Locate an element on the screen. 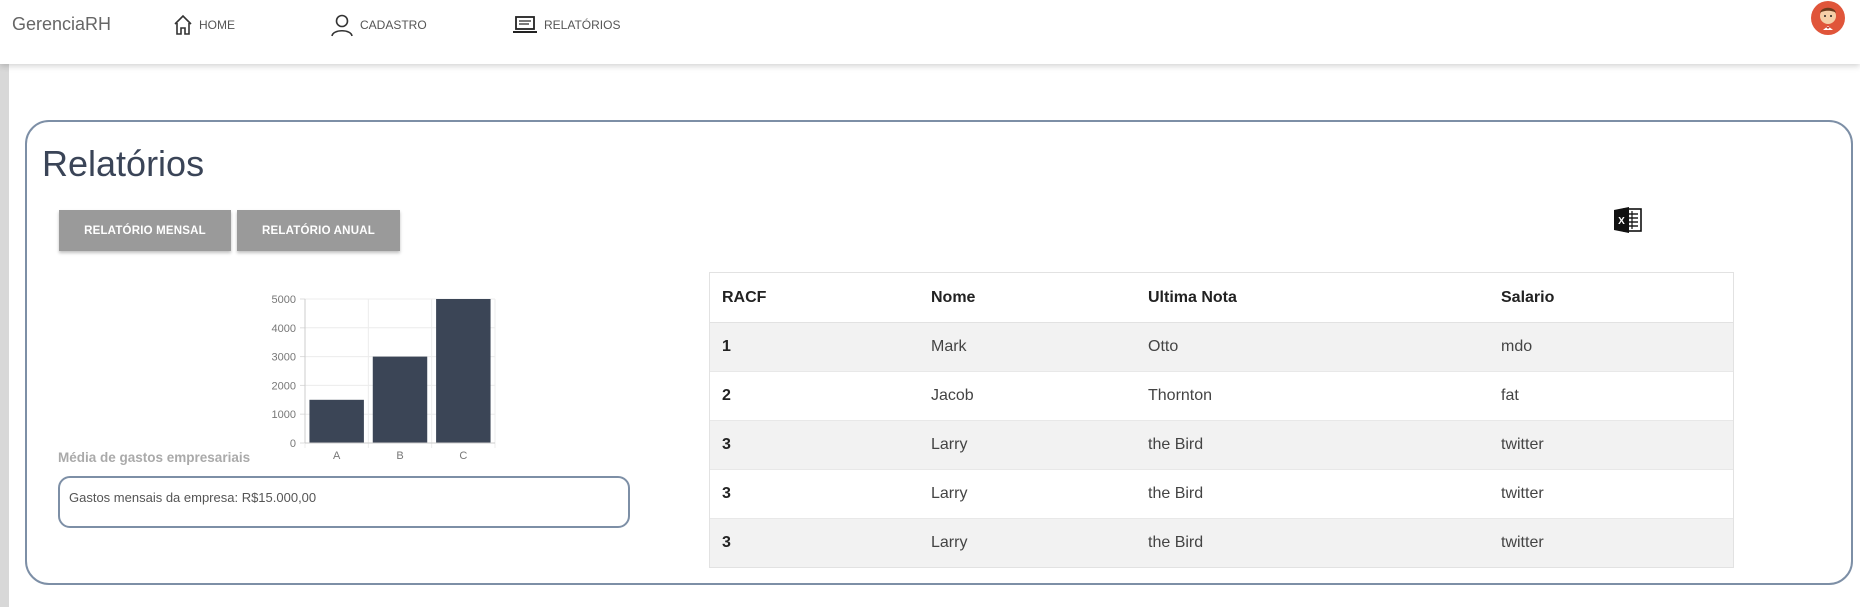  cell-salario: mdo is located at coordinates (1611, 347).